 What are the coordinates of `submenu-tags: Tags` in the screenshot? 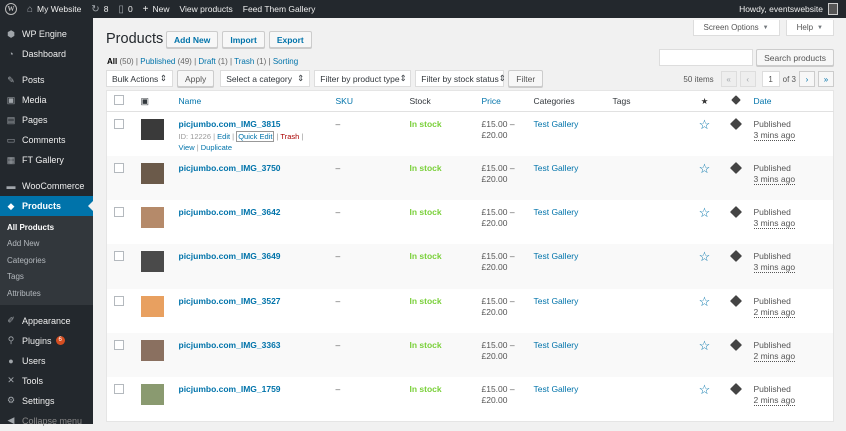 It's located at (46, 277).